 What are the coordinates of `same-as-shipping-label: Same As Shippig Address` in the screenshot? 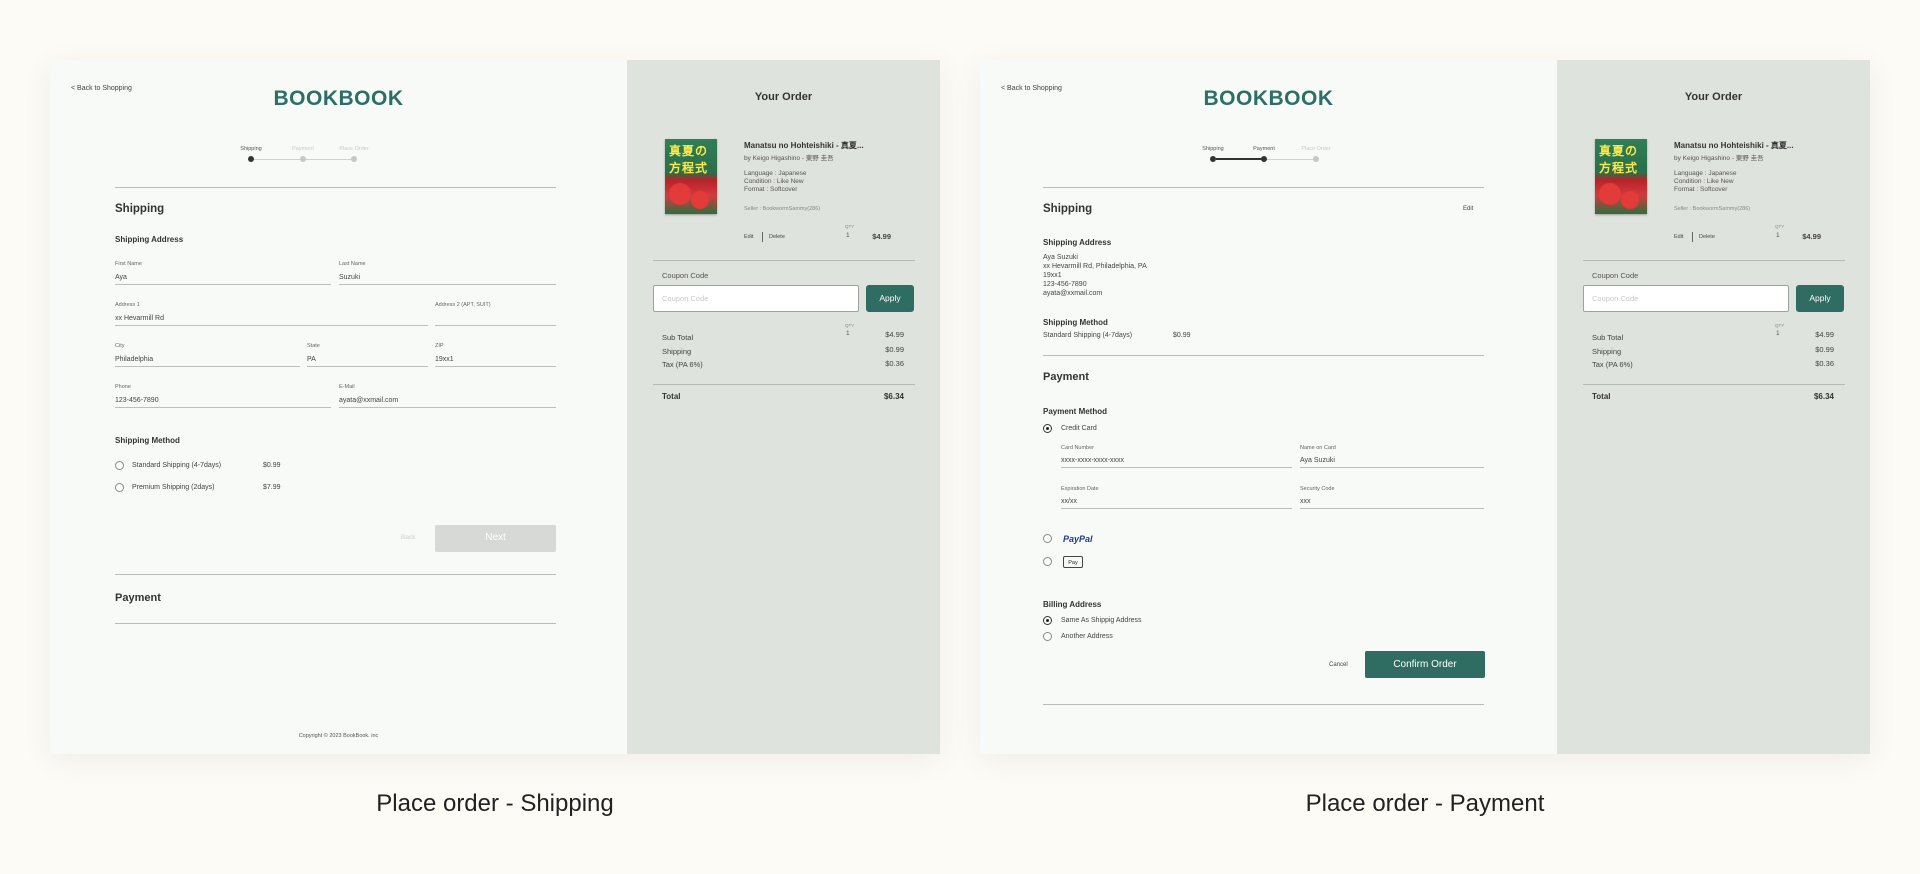 It's located at (1101, 620).